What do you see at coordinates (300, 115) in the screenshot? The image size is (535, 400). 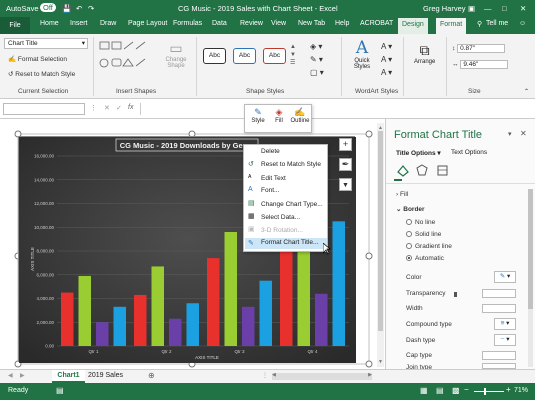 I see `outline-button: ✍ Outline` at bounding box center [300, 115].